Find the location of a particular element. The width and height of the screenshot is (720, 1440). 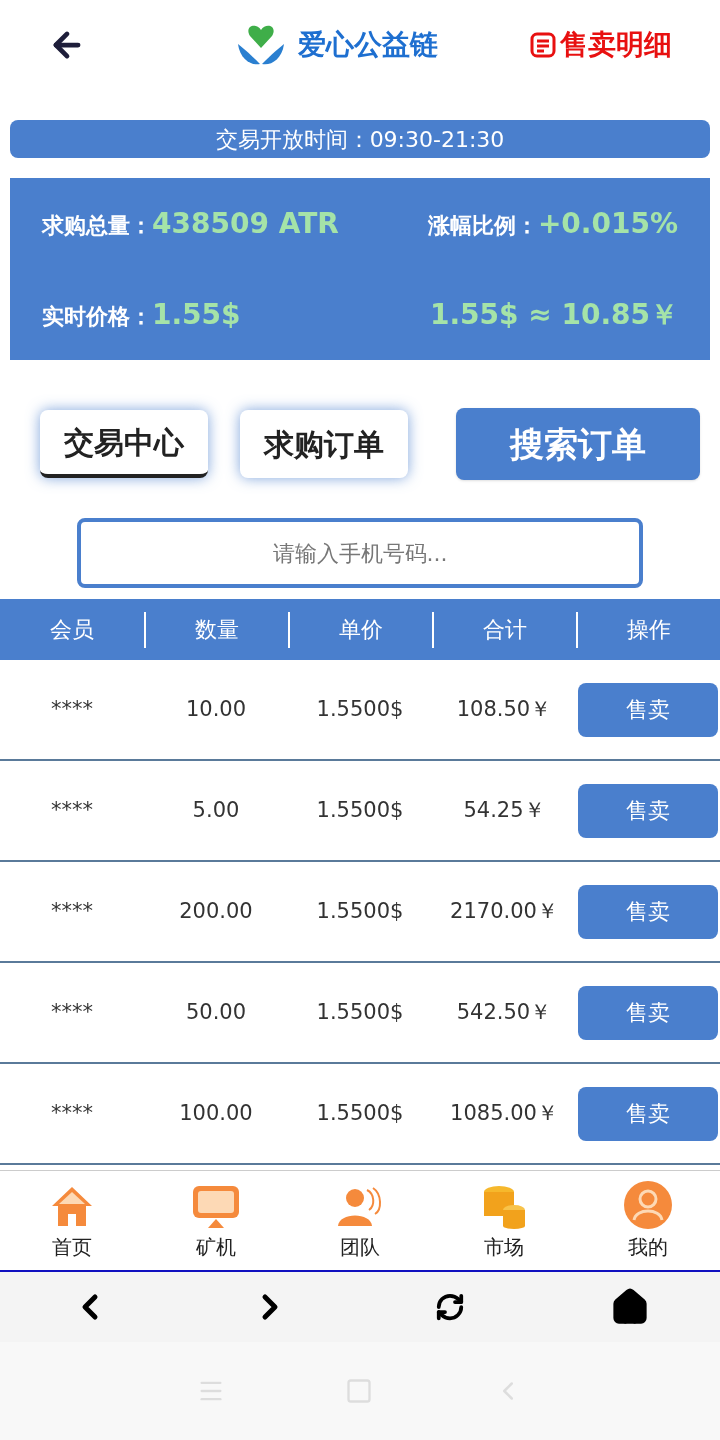

stat-value: 1.55$ is located at coordinates (196, 314).